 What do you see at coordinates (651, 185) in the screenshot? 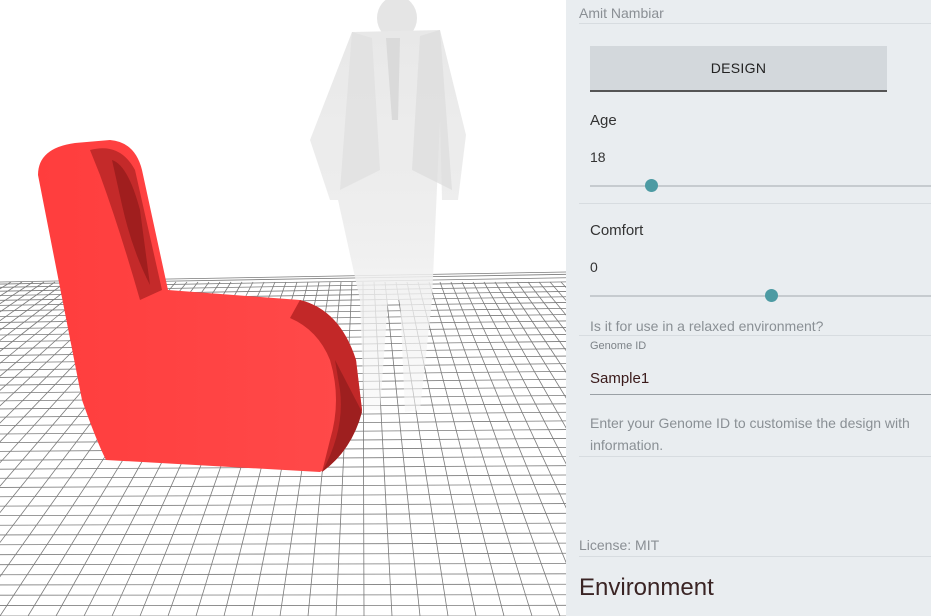
I see `age-slider-thumb` at bounding box center [651, 185].